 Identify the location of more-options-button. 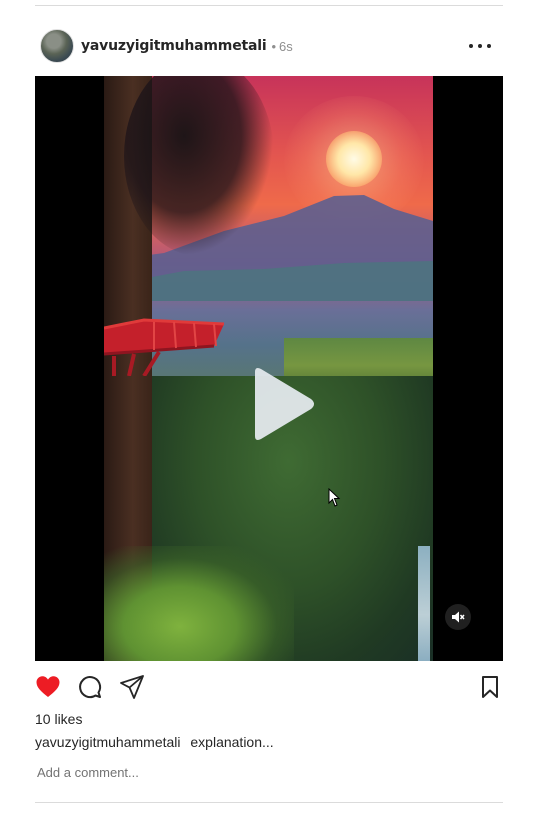
(480, 46).